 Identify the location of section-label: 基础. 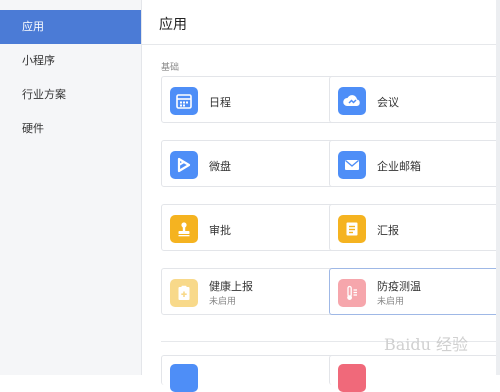
(170, 68).